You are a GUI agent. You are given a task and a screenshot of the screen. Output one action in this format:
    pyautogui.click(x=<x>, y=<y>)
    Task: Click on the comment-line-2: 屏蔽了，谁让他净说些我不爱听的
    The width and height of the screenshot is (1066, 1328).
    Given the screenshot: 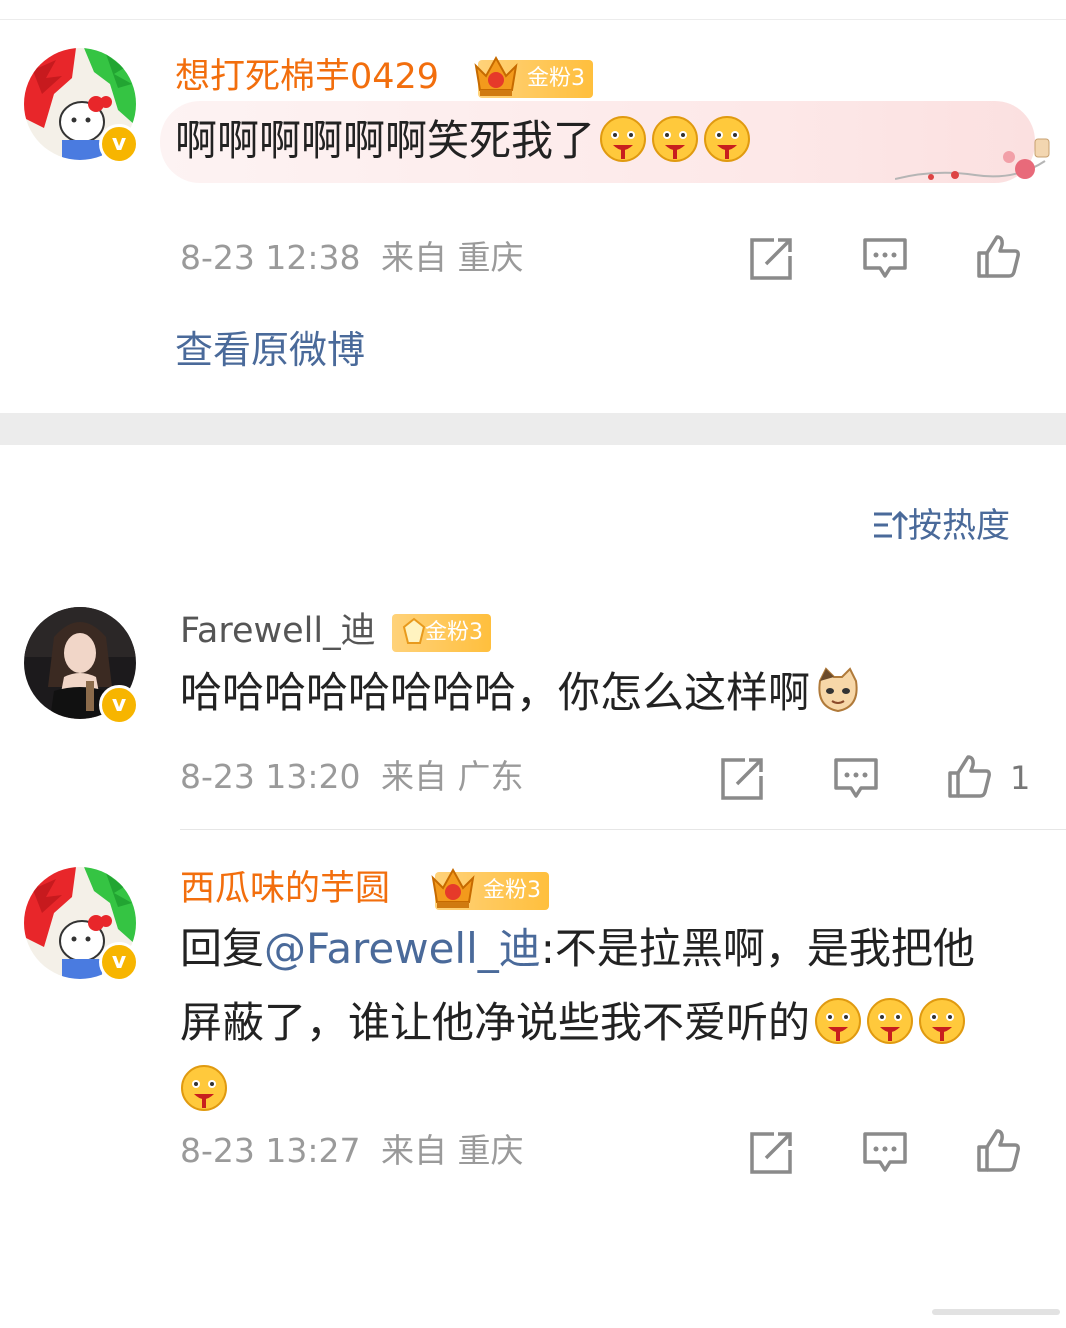 What is the action you would take?
    pyautogui.click(x=600, y=1023)
    